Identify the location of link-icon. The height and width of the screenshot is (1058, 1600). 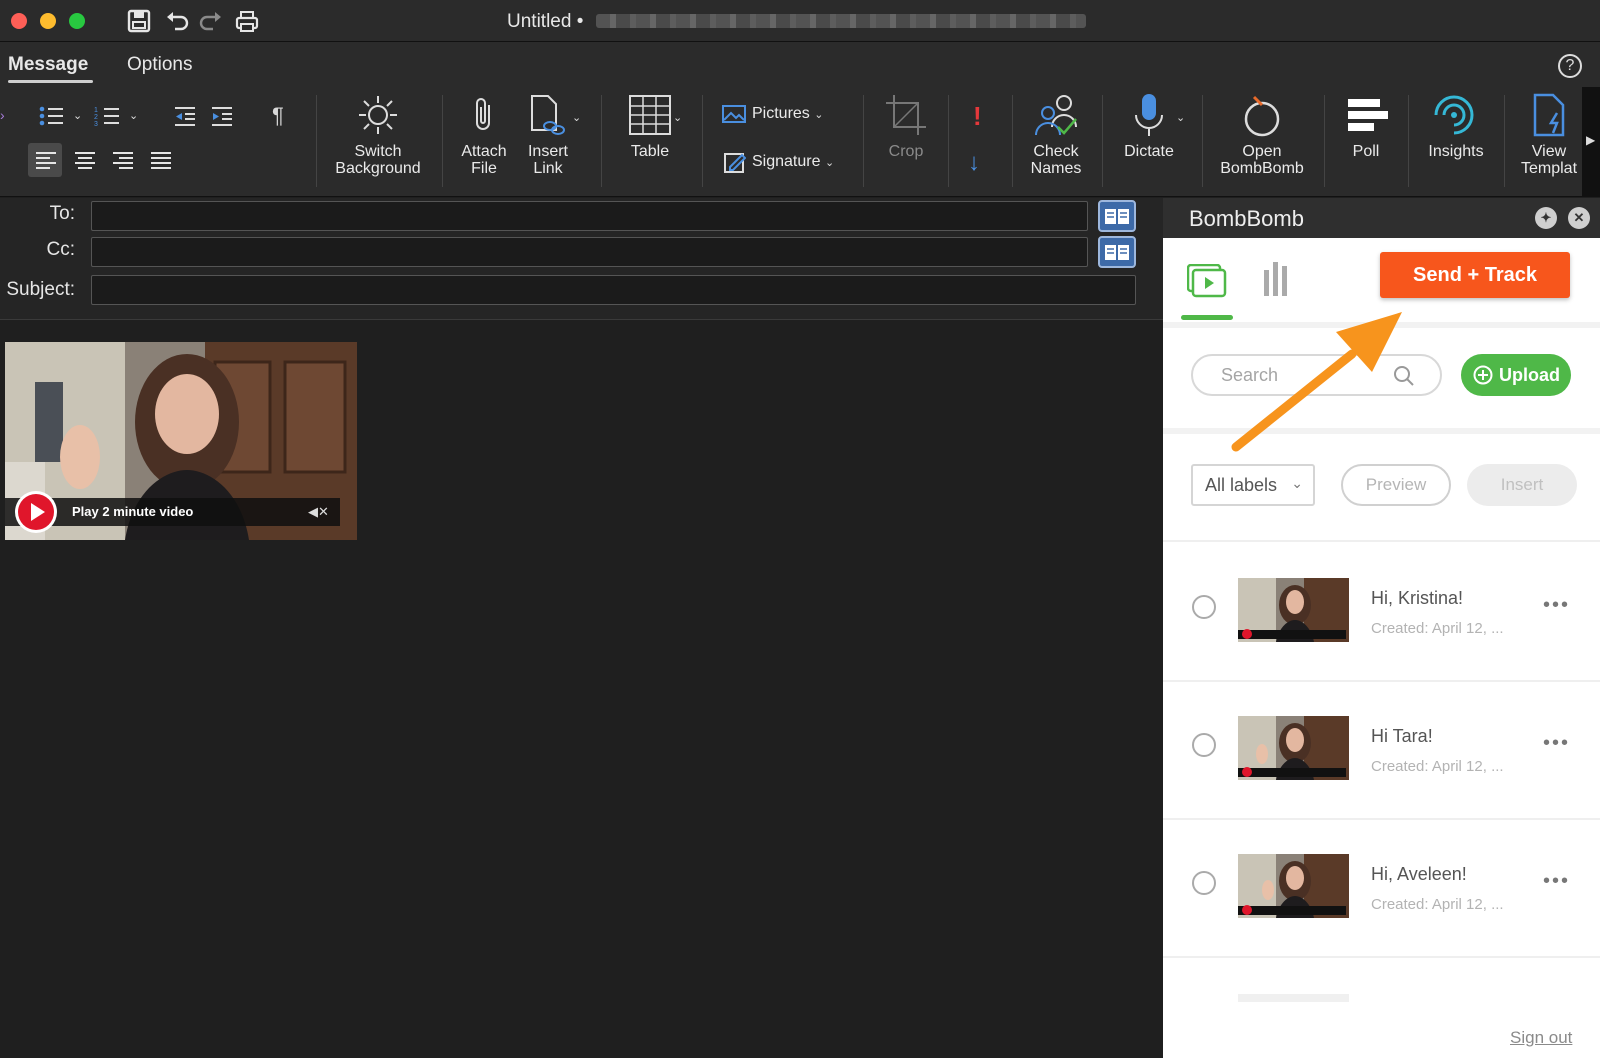
(548, 115).